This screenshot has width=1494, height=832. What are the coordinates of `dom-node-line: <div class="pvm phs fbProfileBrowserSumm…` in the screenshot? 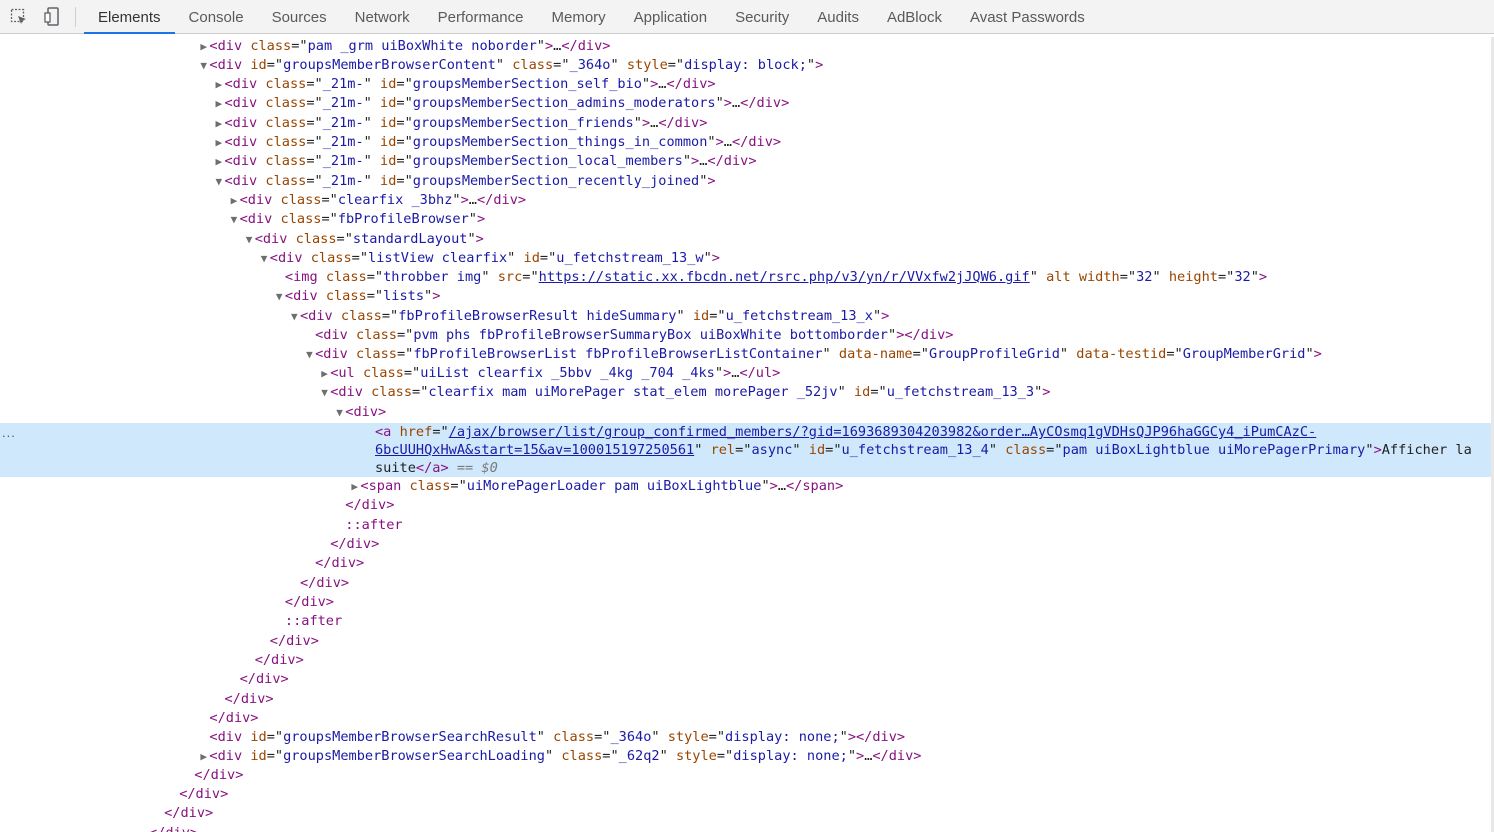 It's located at (747, 335).